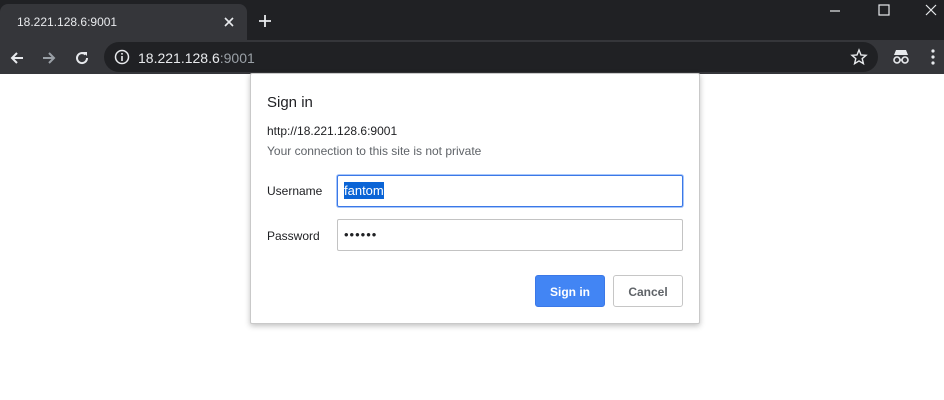 The image size is (944, 400). What do you see at coordinates (82, 58) in the screenshot?
I see `reload-icon` at bounding box center [82, 58].